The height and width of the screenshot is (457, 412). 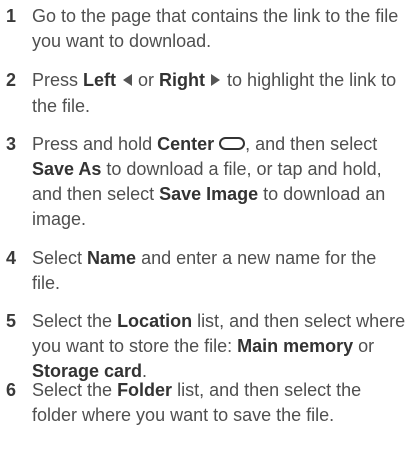 I want to click on field-location: Location, so click(x=155, y=321).